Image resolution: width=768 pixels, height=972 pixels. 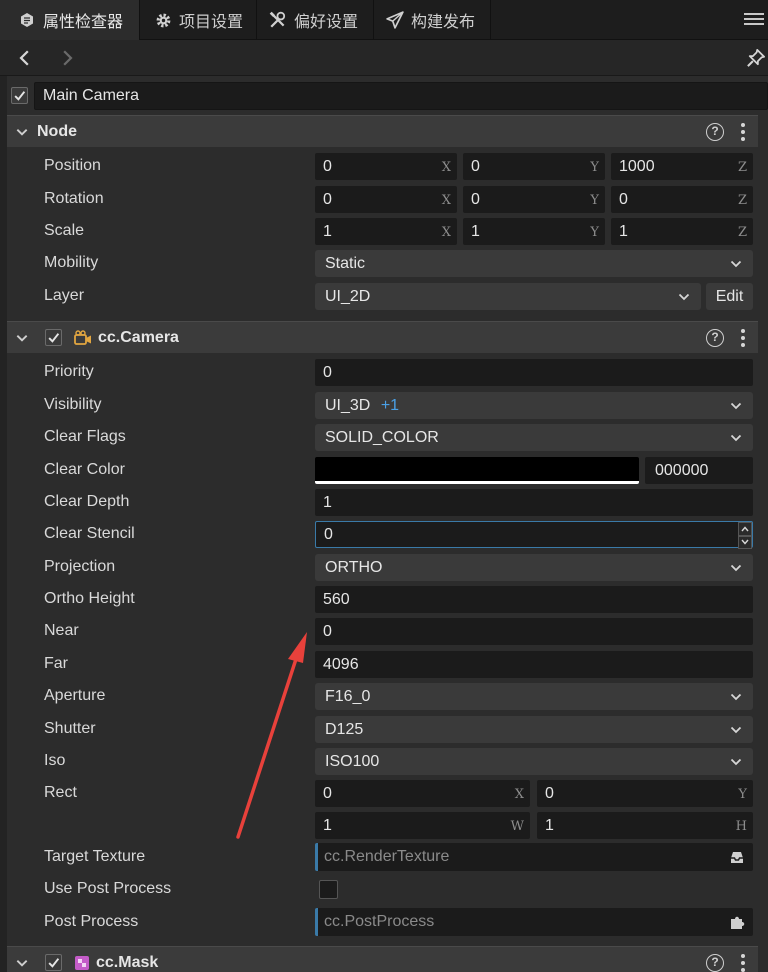 I want to click on mobility-select: Static, so click(x=534, y=263).